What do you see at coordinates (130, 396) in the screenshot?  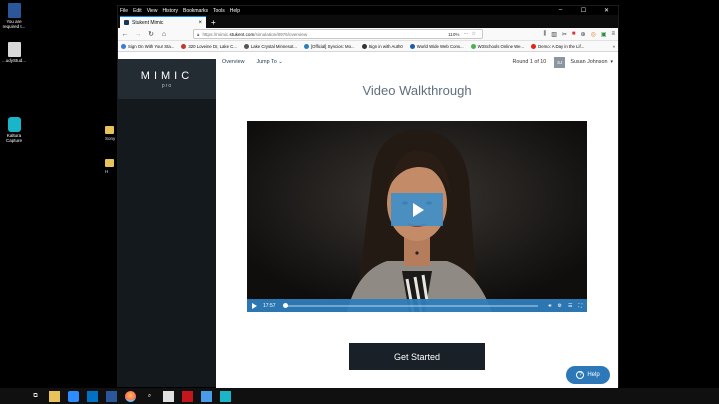 I see `firefox-icon` at bounding box center [130, 396].